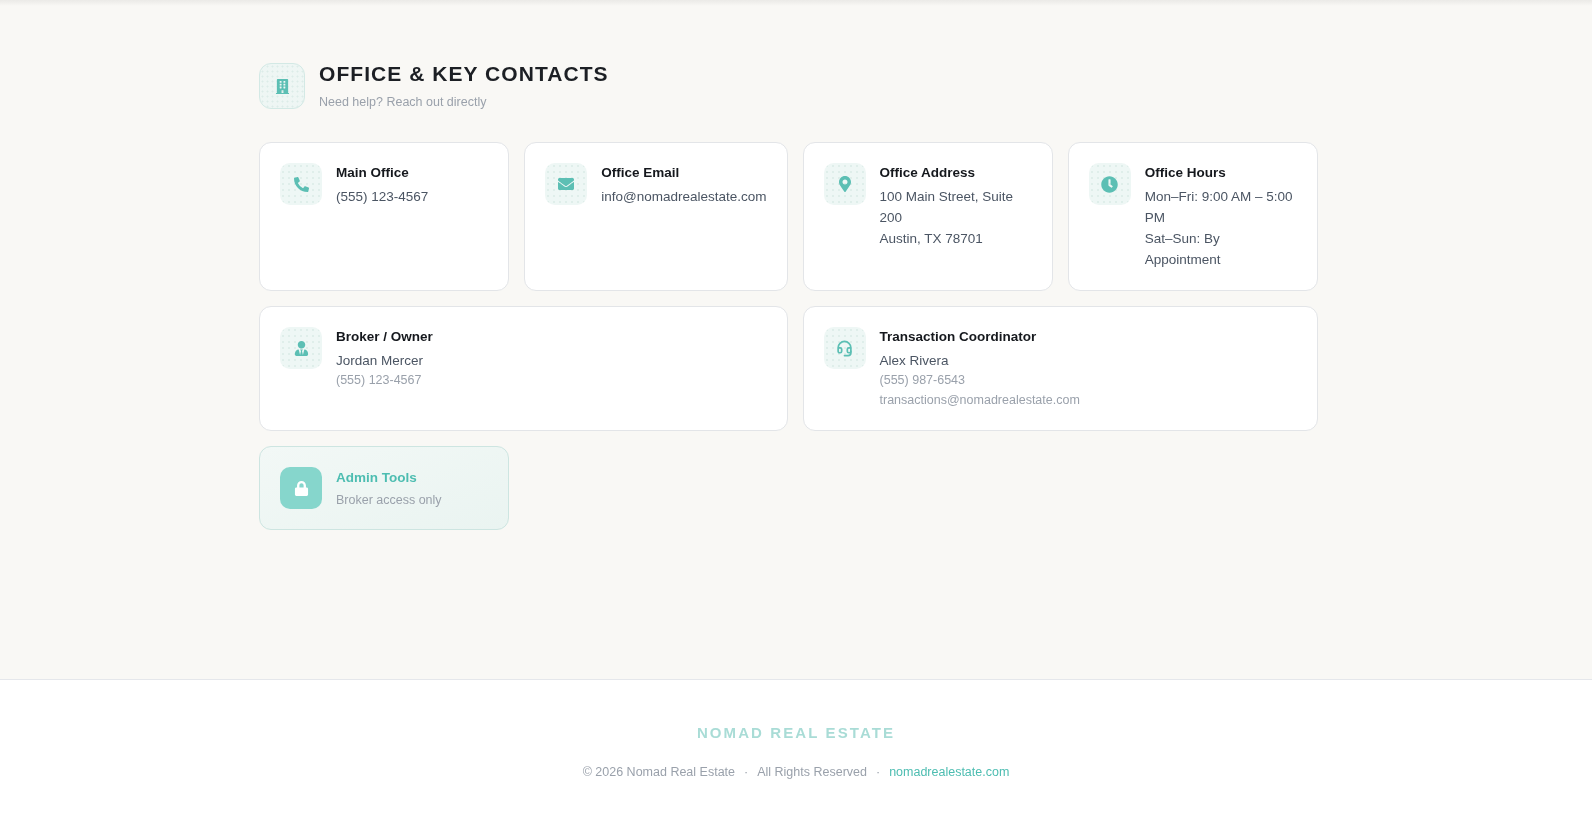 The width and height of the screenshot is (1592, 814). I want to click on map-pin-icon, so click(844, 184).